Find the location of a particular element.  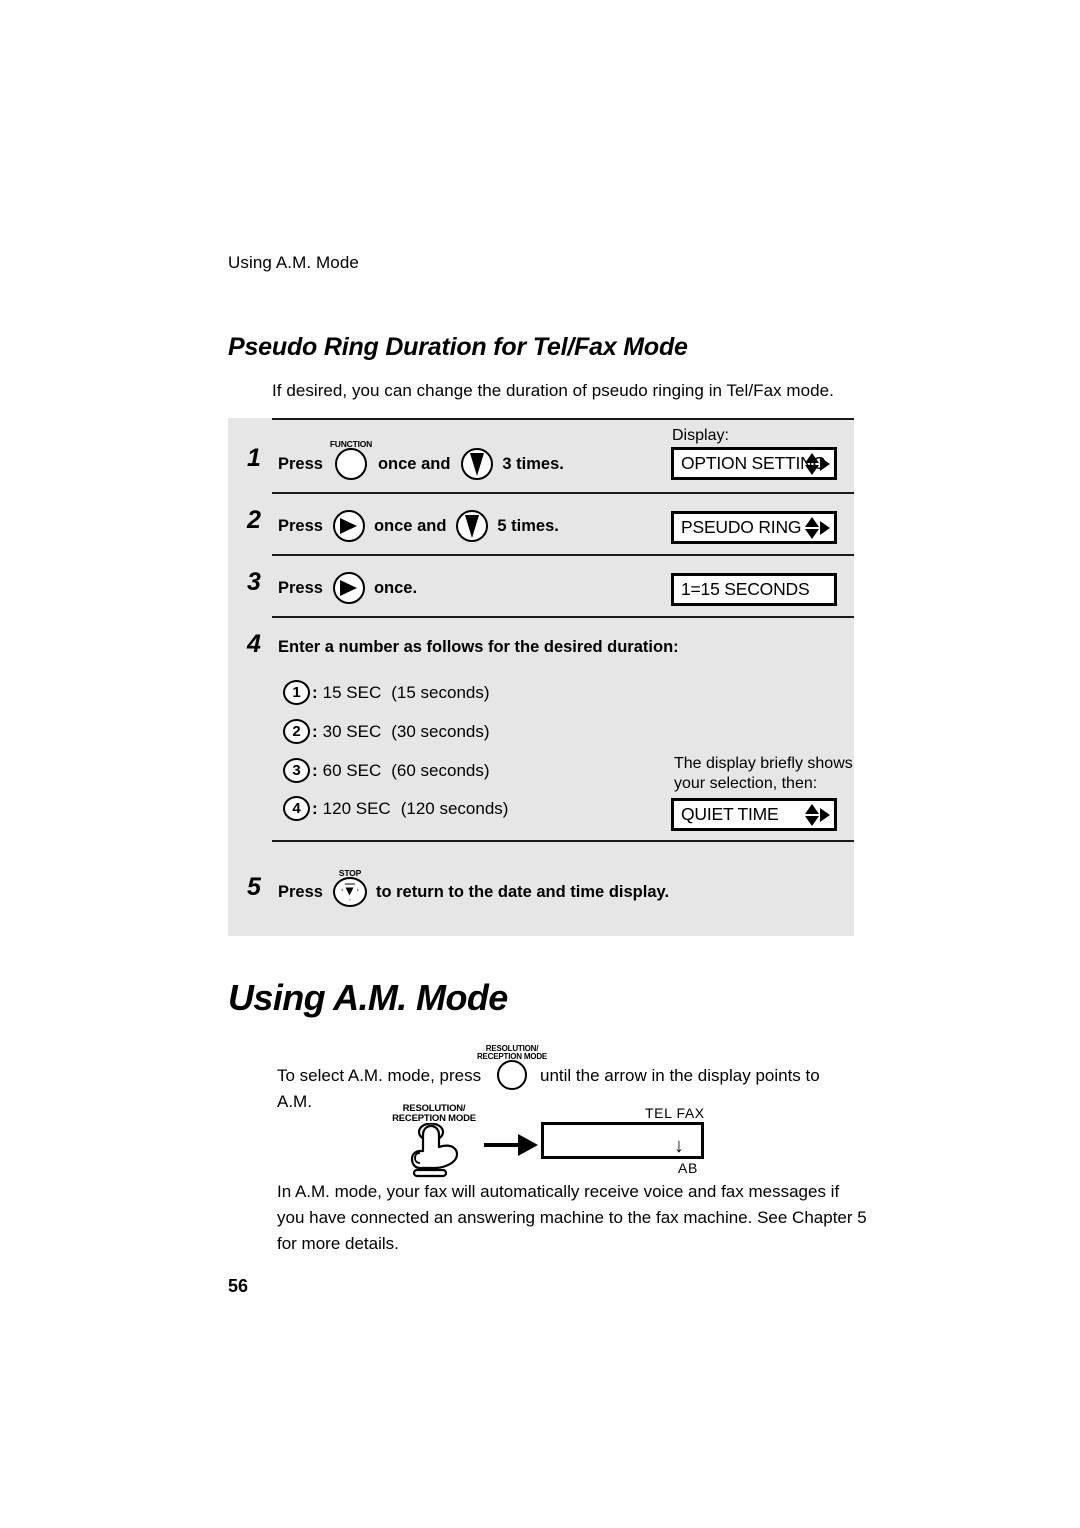

lcd-pseudo-ring: PSEUDO RING is located at coordinates (754, 527).